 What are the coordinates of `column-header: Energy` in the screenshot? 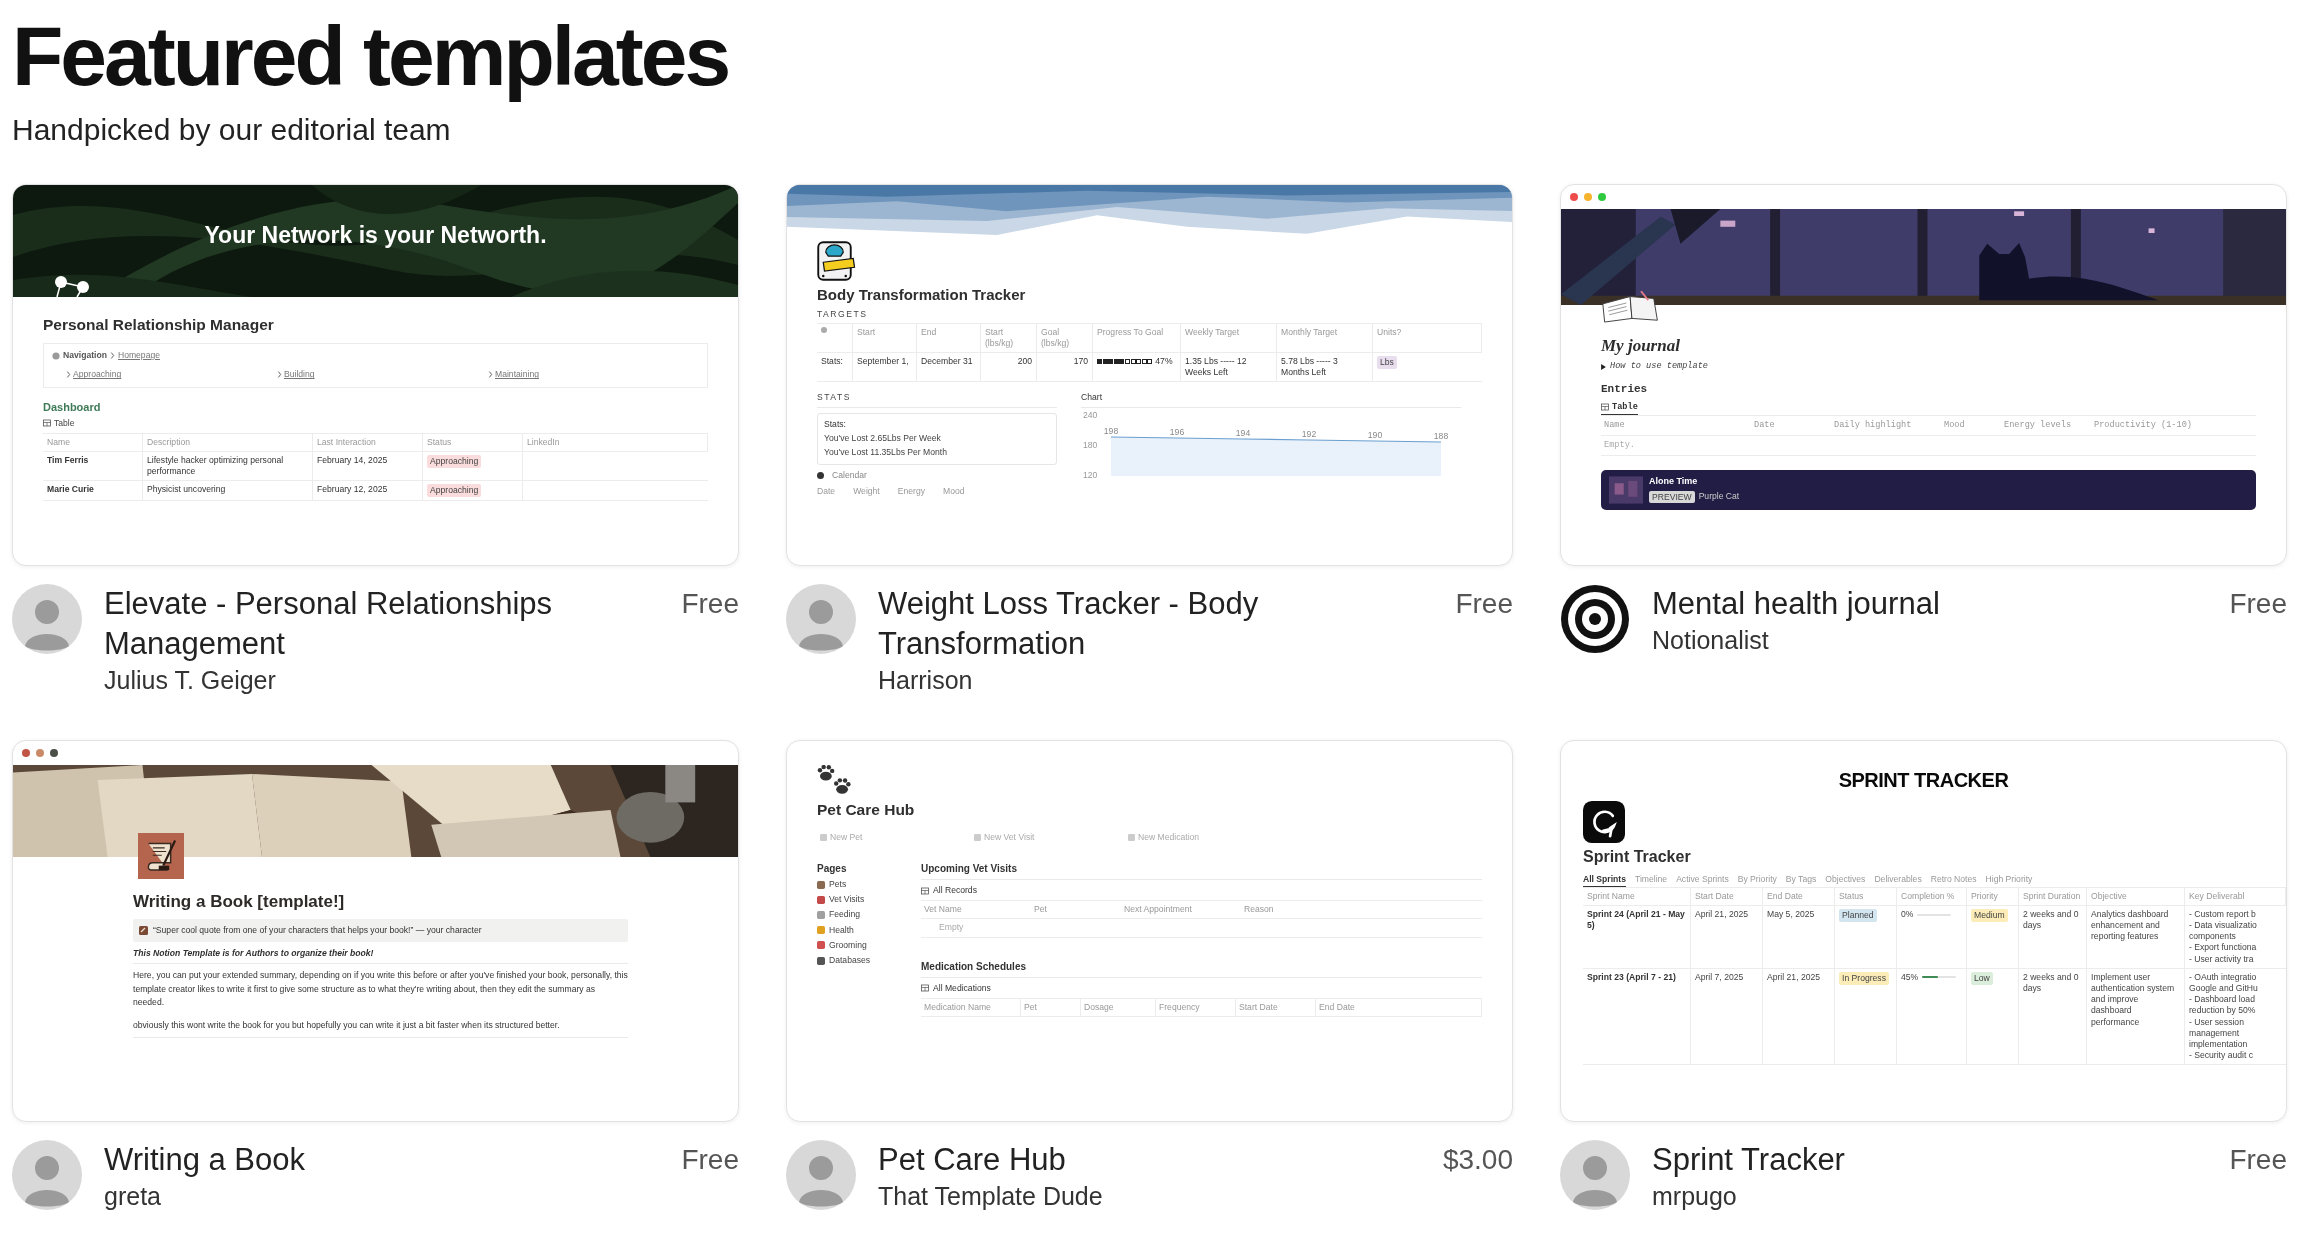 It's located at (911, 492).